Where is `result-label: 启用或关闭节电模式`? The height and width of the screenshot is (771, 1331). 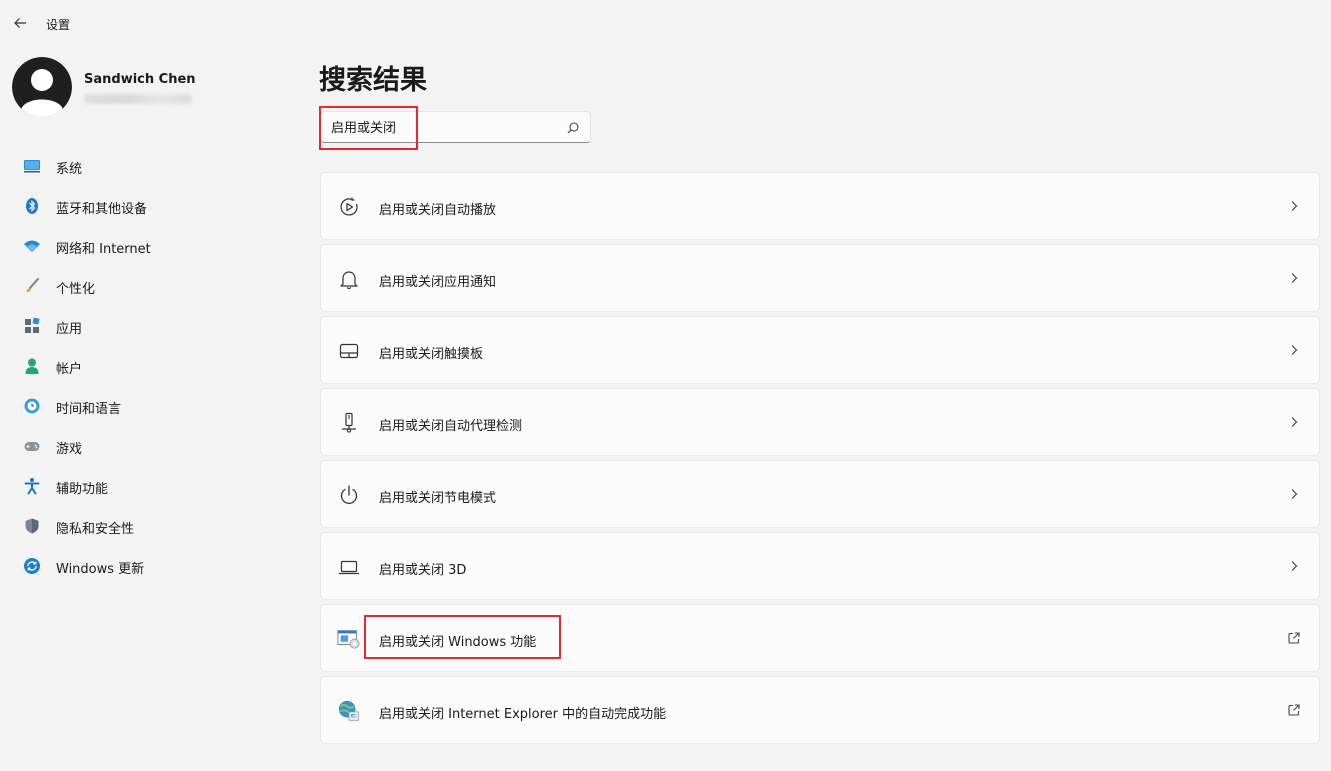
result-label: 启用或关闭节电模式 is located at coordinates (438, 498).